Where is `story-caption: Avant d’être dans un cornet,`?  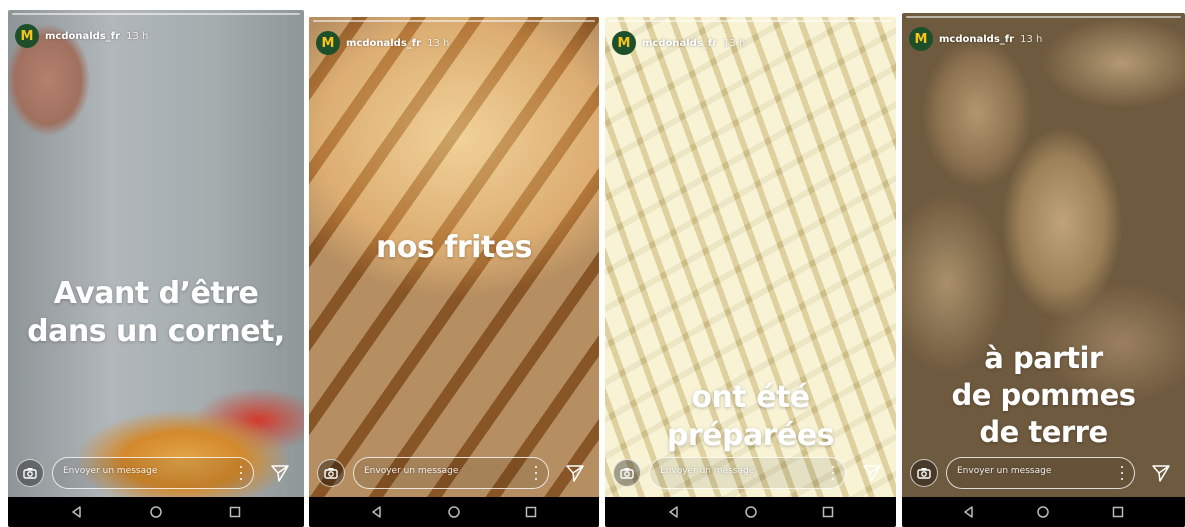 story-caption: Avant d’être dans un cornet, is located at coordinates (156, 313).